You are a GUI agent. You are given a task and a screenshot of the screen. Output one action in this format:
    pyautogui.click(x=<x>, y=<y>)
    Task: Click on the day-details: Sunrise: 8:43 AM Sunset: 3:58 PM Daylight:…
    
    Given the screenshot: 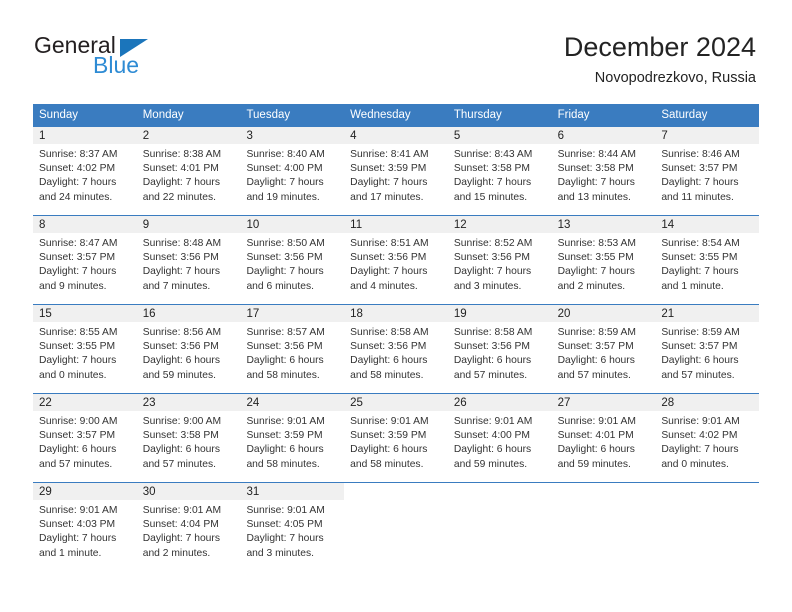 What is the action you would take?
    pyautogui.click(x=500, y=177)
    